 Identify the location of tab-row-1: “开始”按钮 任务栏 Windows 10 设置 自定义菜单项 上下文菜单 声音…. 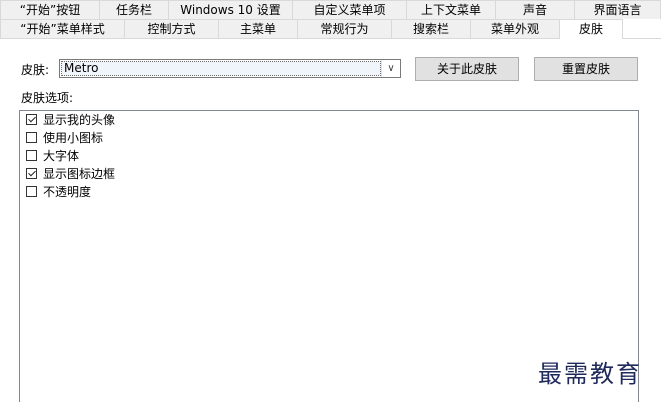
(330, 9).